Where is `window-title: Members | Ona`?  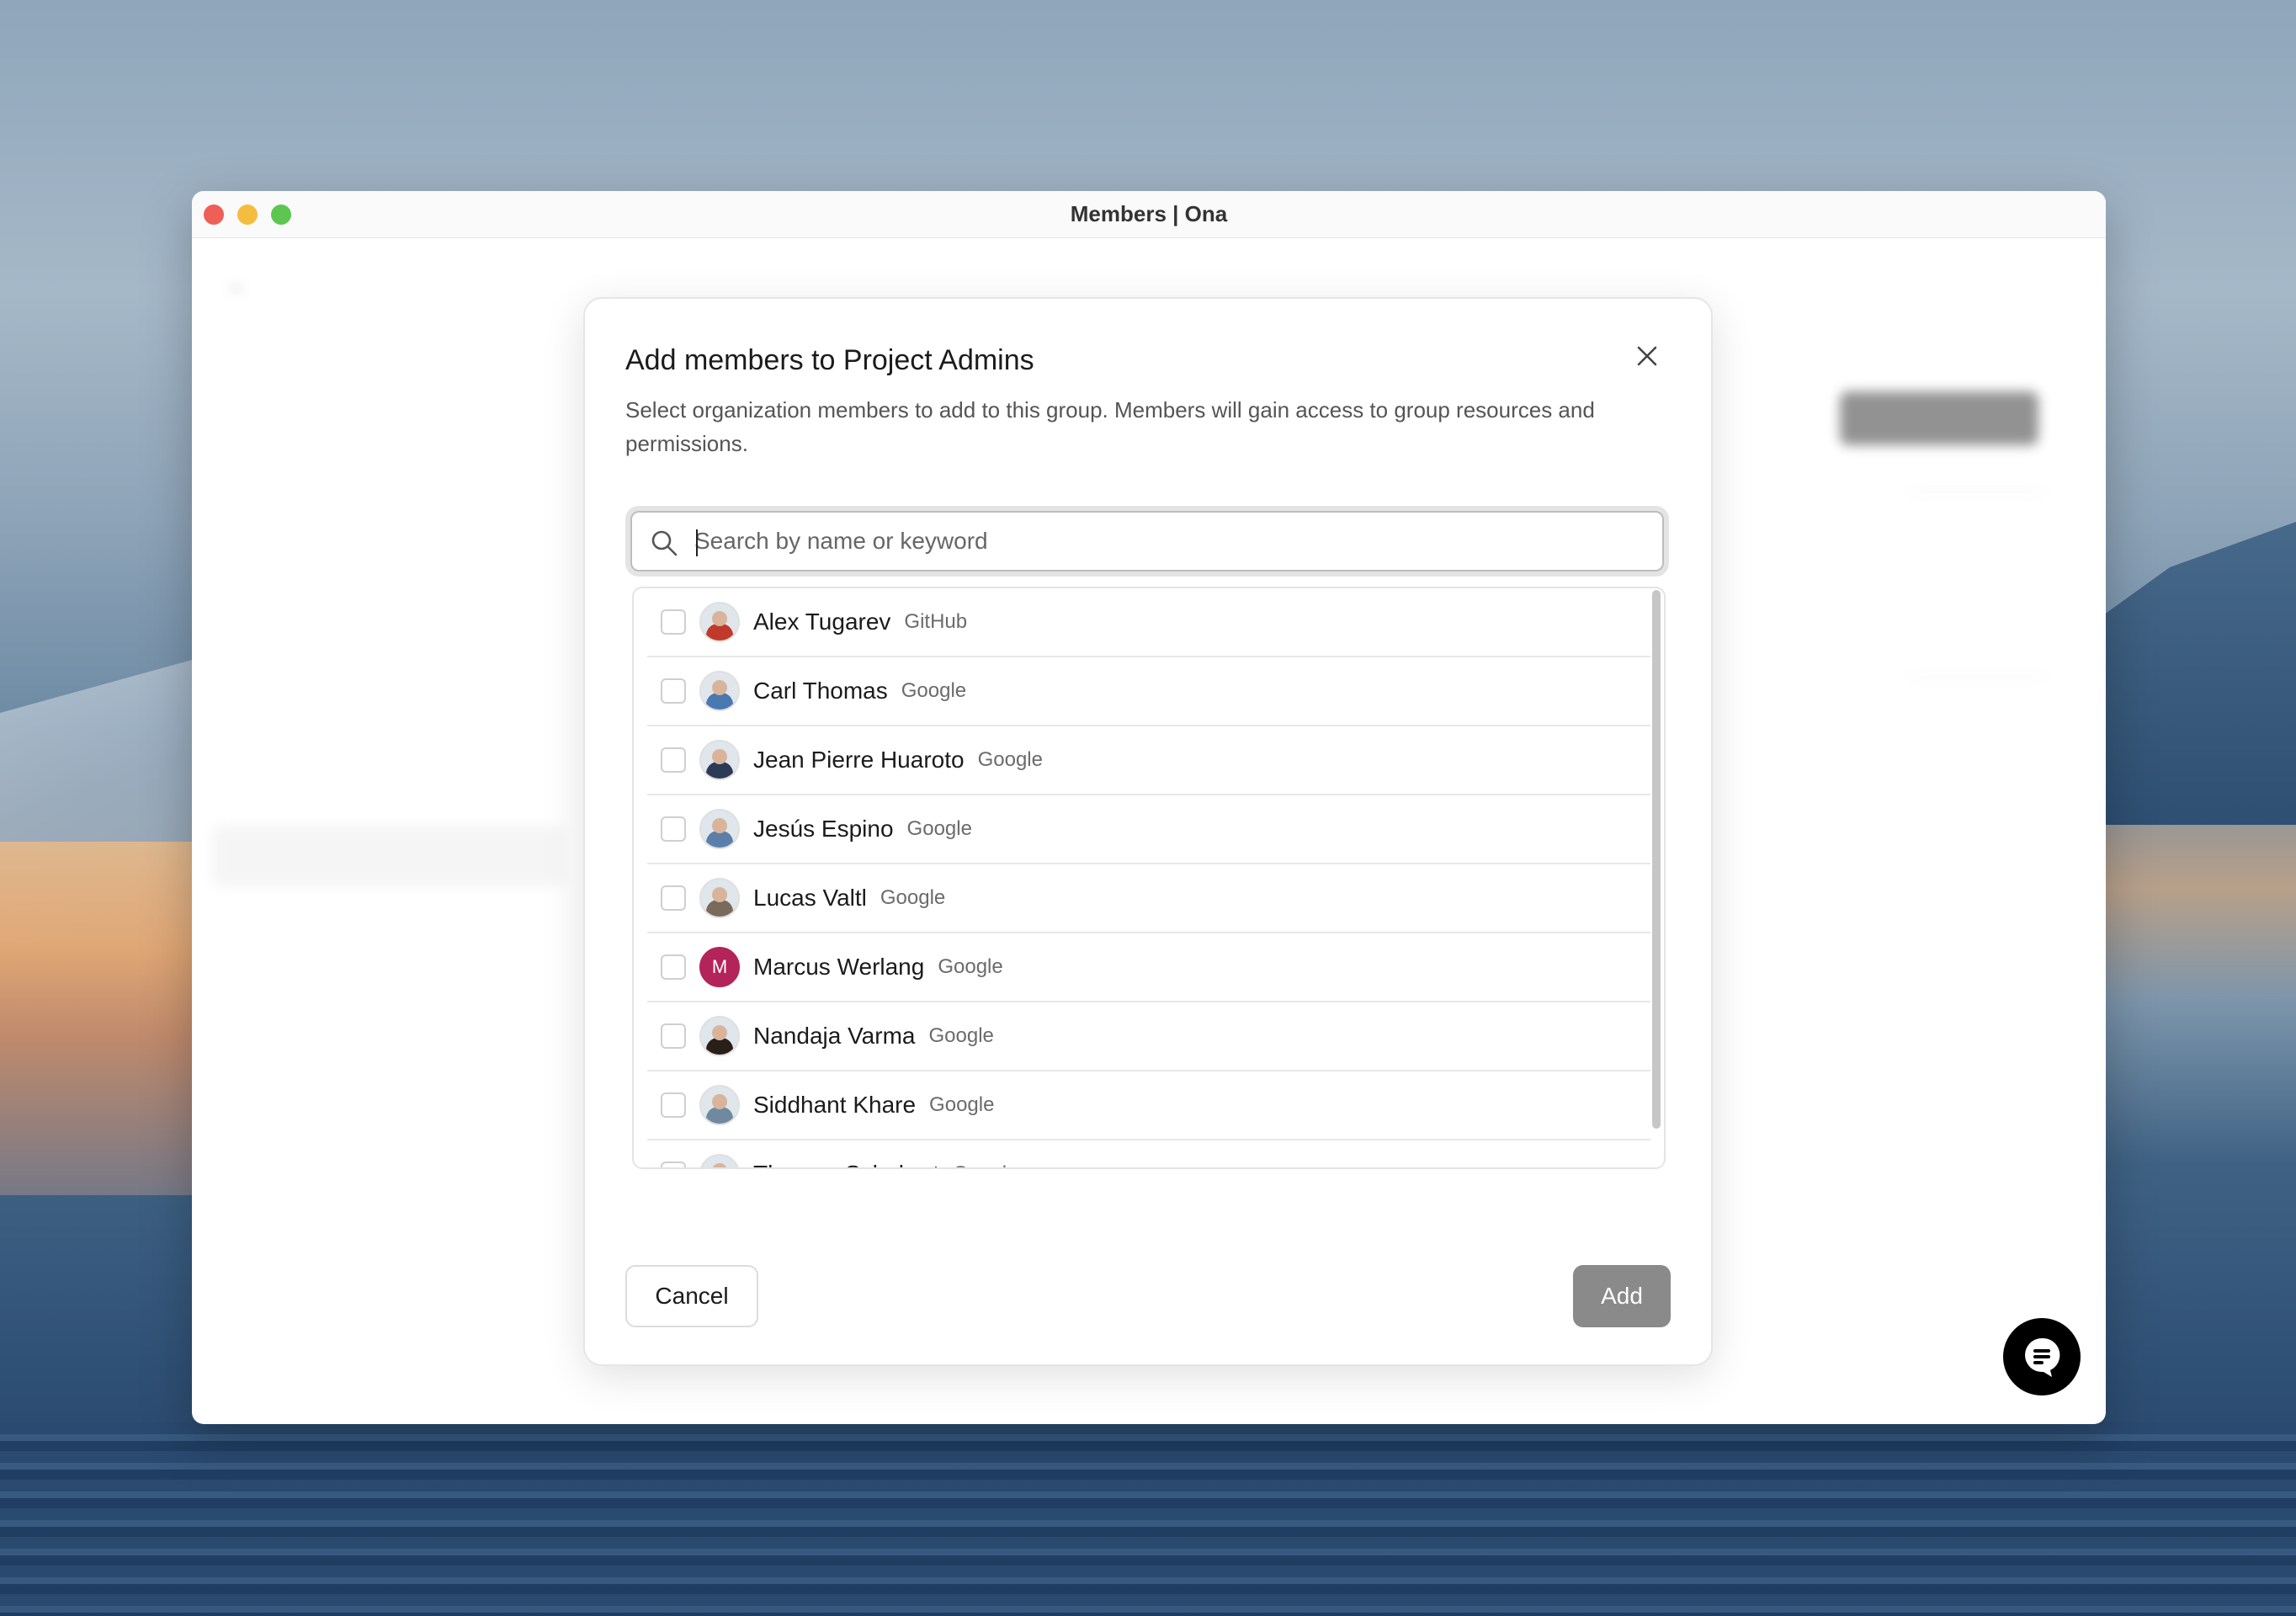 window-title: Members | Ona is located at coordinates (1149, 213).